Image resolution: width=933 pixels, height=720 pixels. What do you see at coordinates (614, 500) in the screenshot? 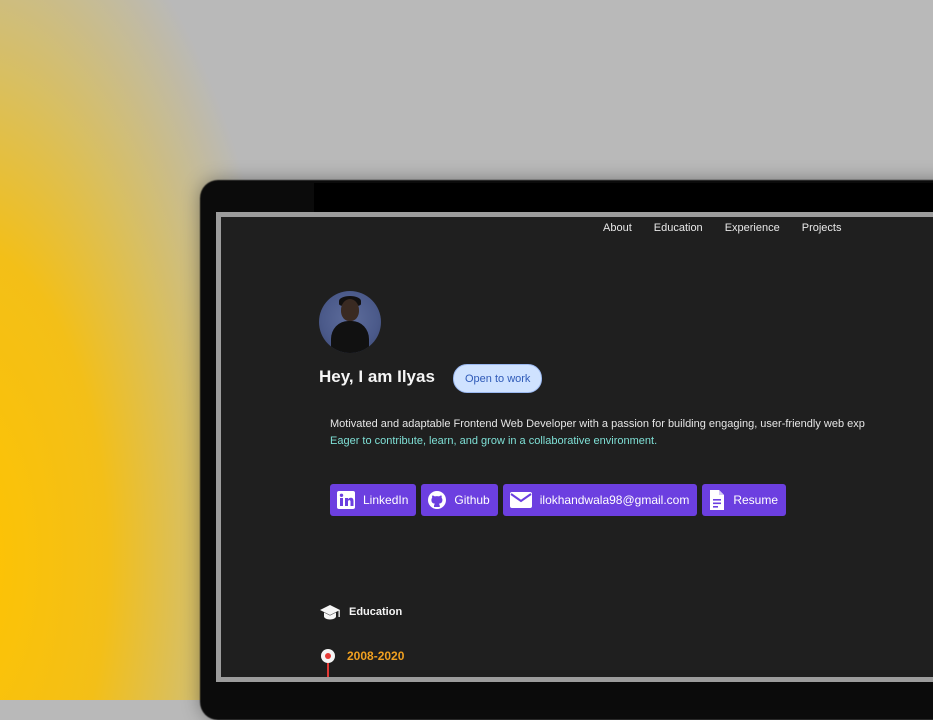
I see `email-label: ilokhandwala98@gmail.com` at bounding box center [614, 500].